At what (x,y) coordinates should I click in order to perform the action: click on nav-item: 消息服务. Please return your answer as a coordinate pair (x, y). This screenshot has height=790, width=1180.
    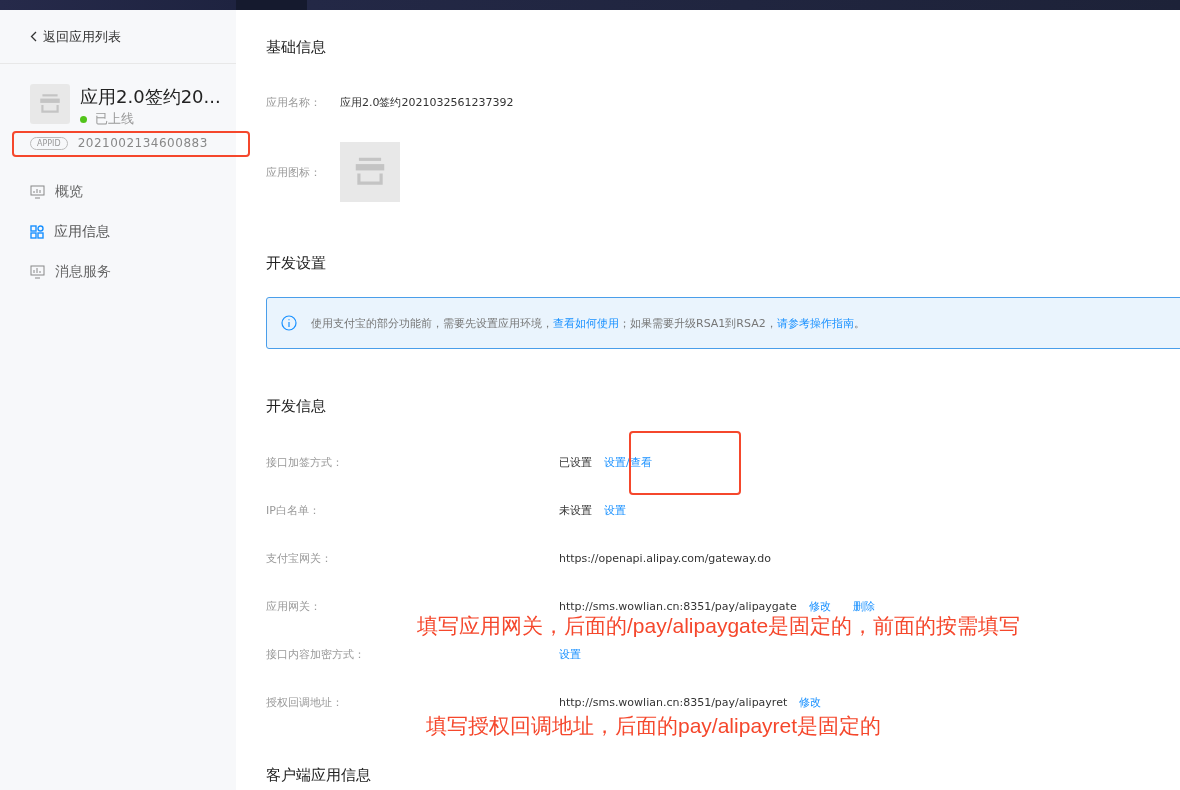
    Looking at the image, I should click on (118, 272).